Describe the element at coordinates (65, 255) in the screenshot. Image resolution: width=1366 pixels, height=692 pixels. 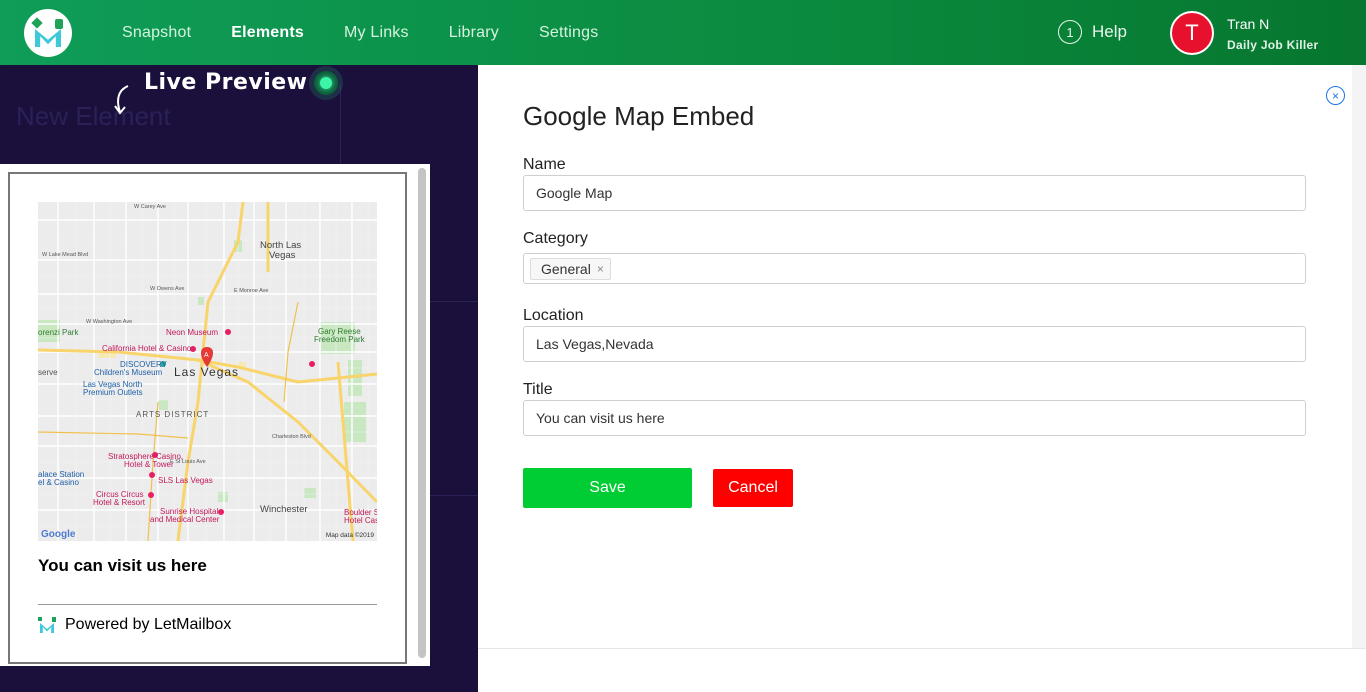
I see `map-label: W Lake Mead Blvd` at that location.